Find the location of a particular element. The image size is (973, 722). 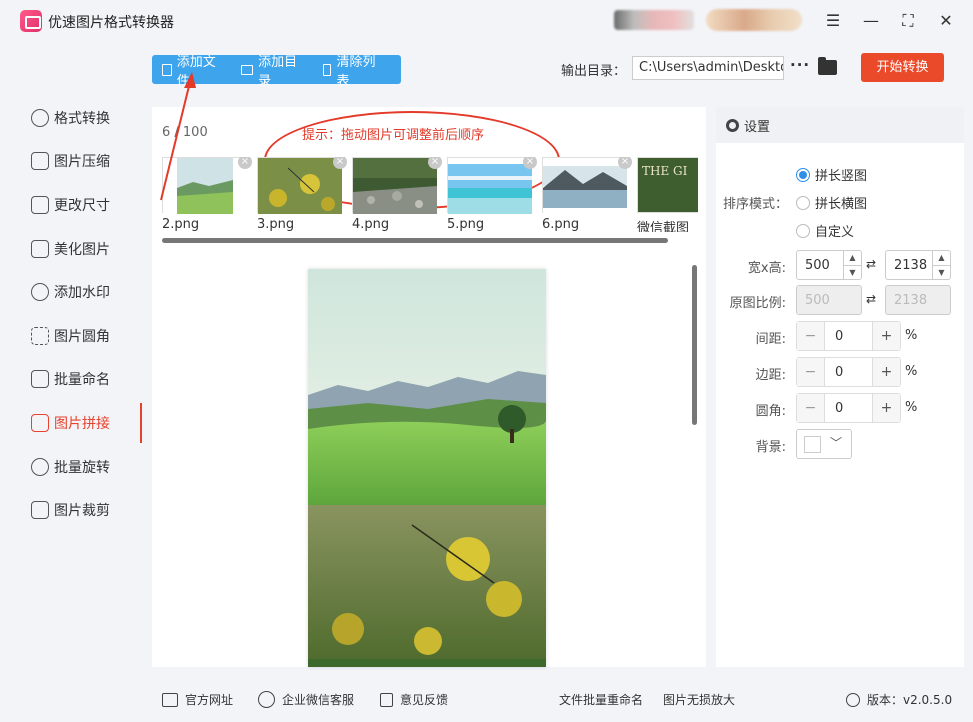

spacing-stepper: −0 + is located at coordinates (848, 336).